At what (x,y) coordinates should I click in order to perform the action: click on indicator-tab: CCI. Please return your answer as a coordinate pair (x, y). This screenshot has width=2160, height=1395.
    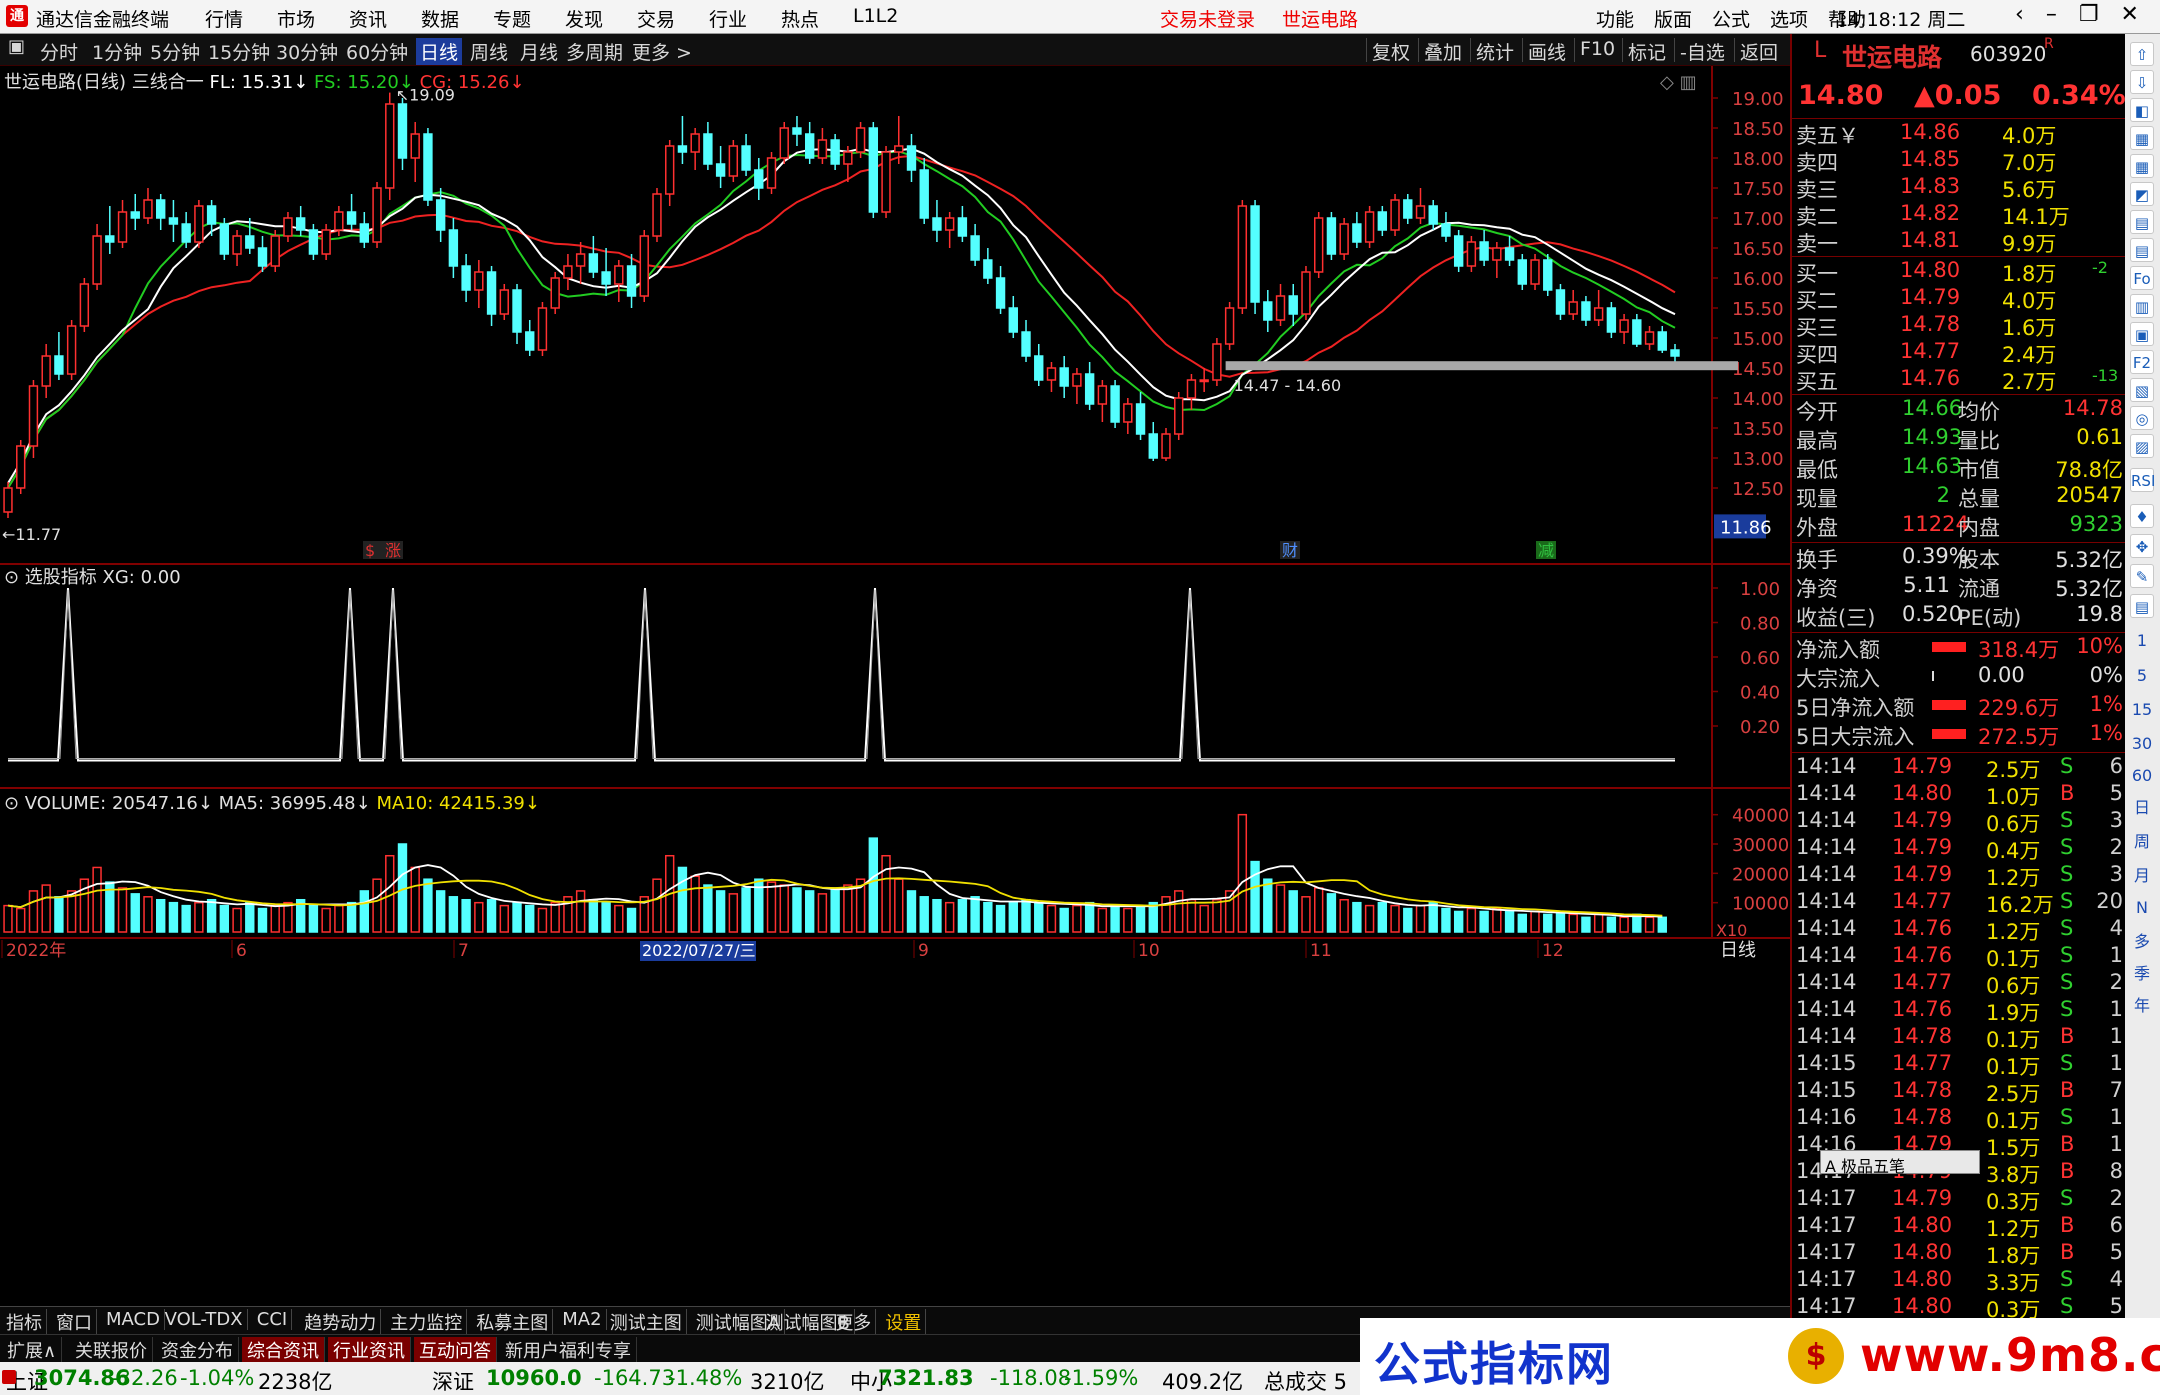
    Looking at the image, I should click on (273, 1319).